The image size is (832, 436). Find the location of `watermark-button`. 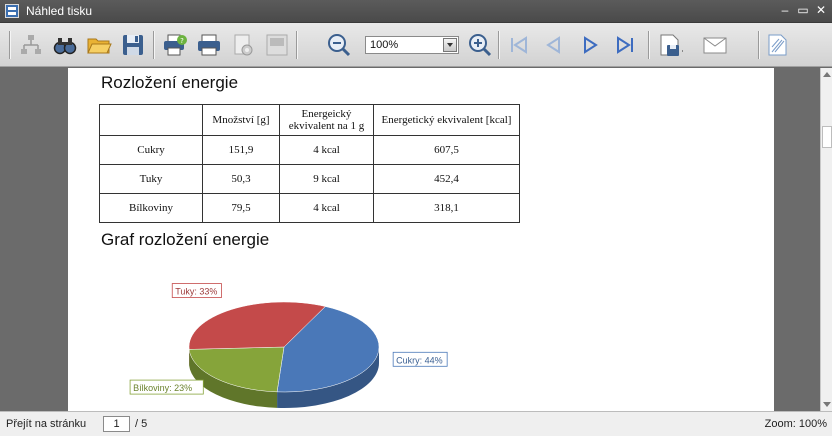

watermark-button is located at coordinates (777, 45).